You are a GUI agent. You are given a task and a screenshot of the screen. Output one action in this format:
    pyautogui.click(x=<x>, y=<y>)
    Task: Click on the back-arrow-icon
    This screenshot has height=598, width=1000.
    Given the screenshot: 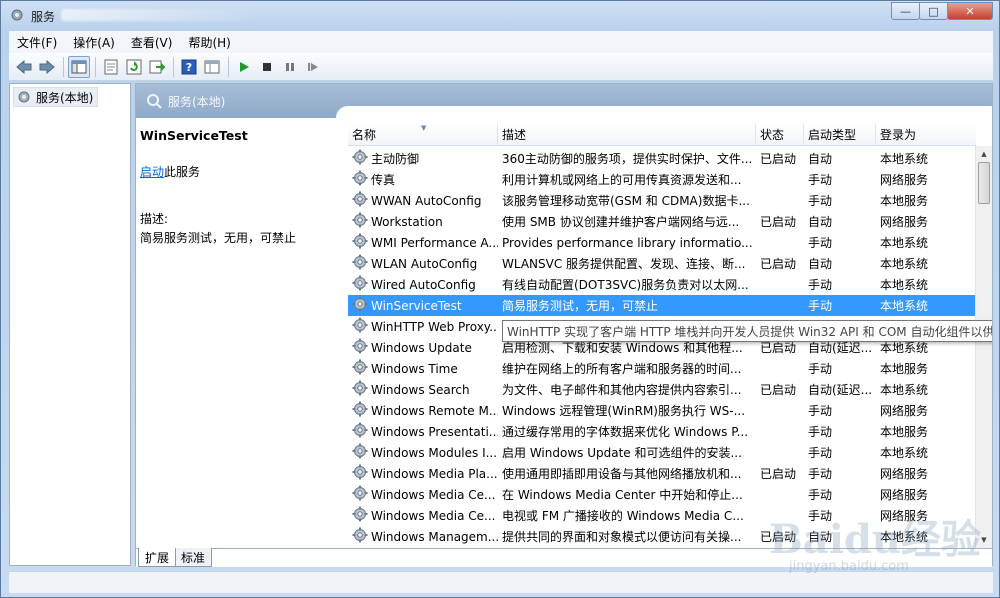 What is the action you would take?
    pyautogui.click(x=24, y=67)
    